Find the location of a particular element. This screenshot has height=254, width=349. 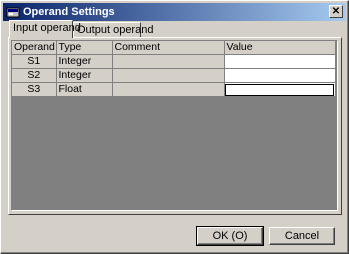

table-header-row: Operand Type Comment Value is located at coordinates (174, 48).